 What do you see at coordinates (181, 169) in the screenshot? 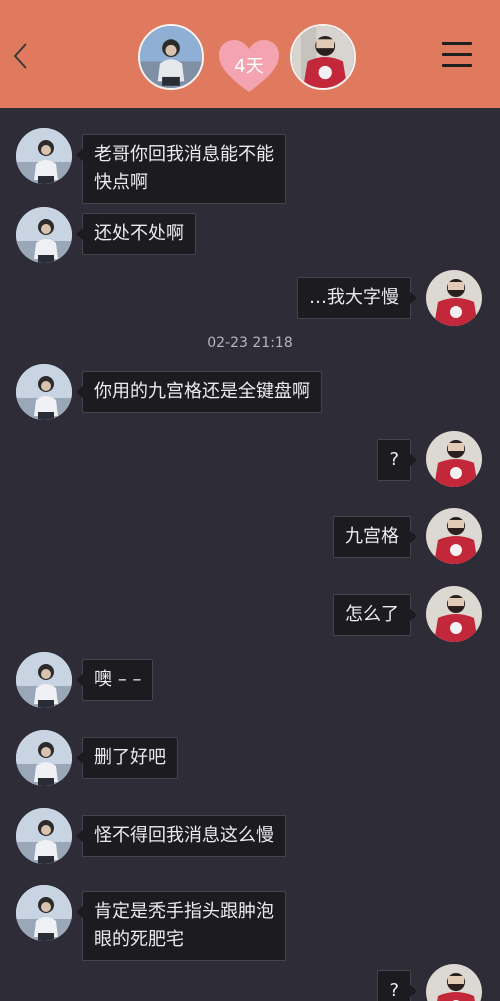
I see `incoming-message-bubble: 老哥你回我消息能不能 快点啊` at bounding box center [181, 169].